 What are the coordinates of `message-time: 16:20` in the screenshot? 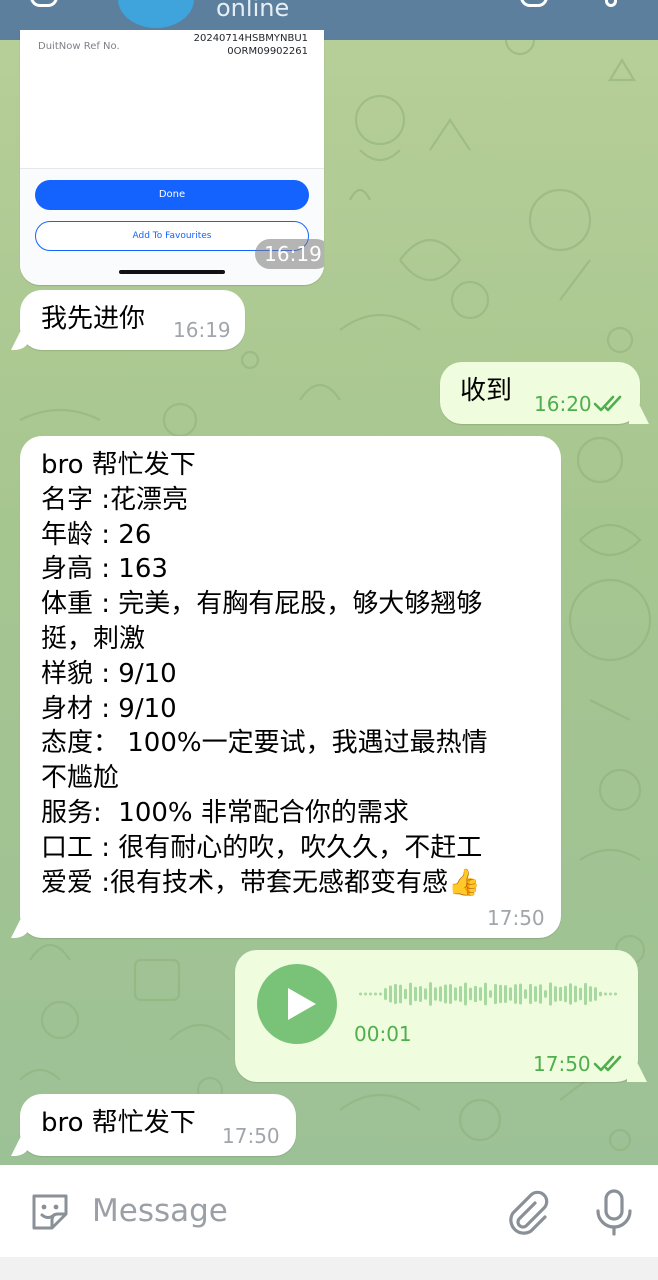 It's located at (563, 404).